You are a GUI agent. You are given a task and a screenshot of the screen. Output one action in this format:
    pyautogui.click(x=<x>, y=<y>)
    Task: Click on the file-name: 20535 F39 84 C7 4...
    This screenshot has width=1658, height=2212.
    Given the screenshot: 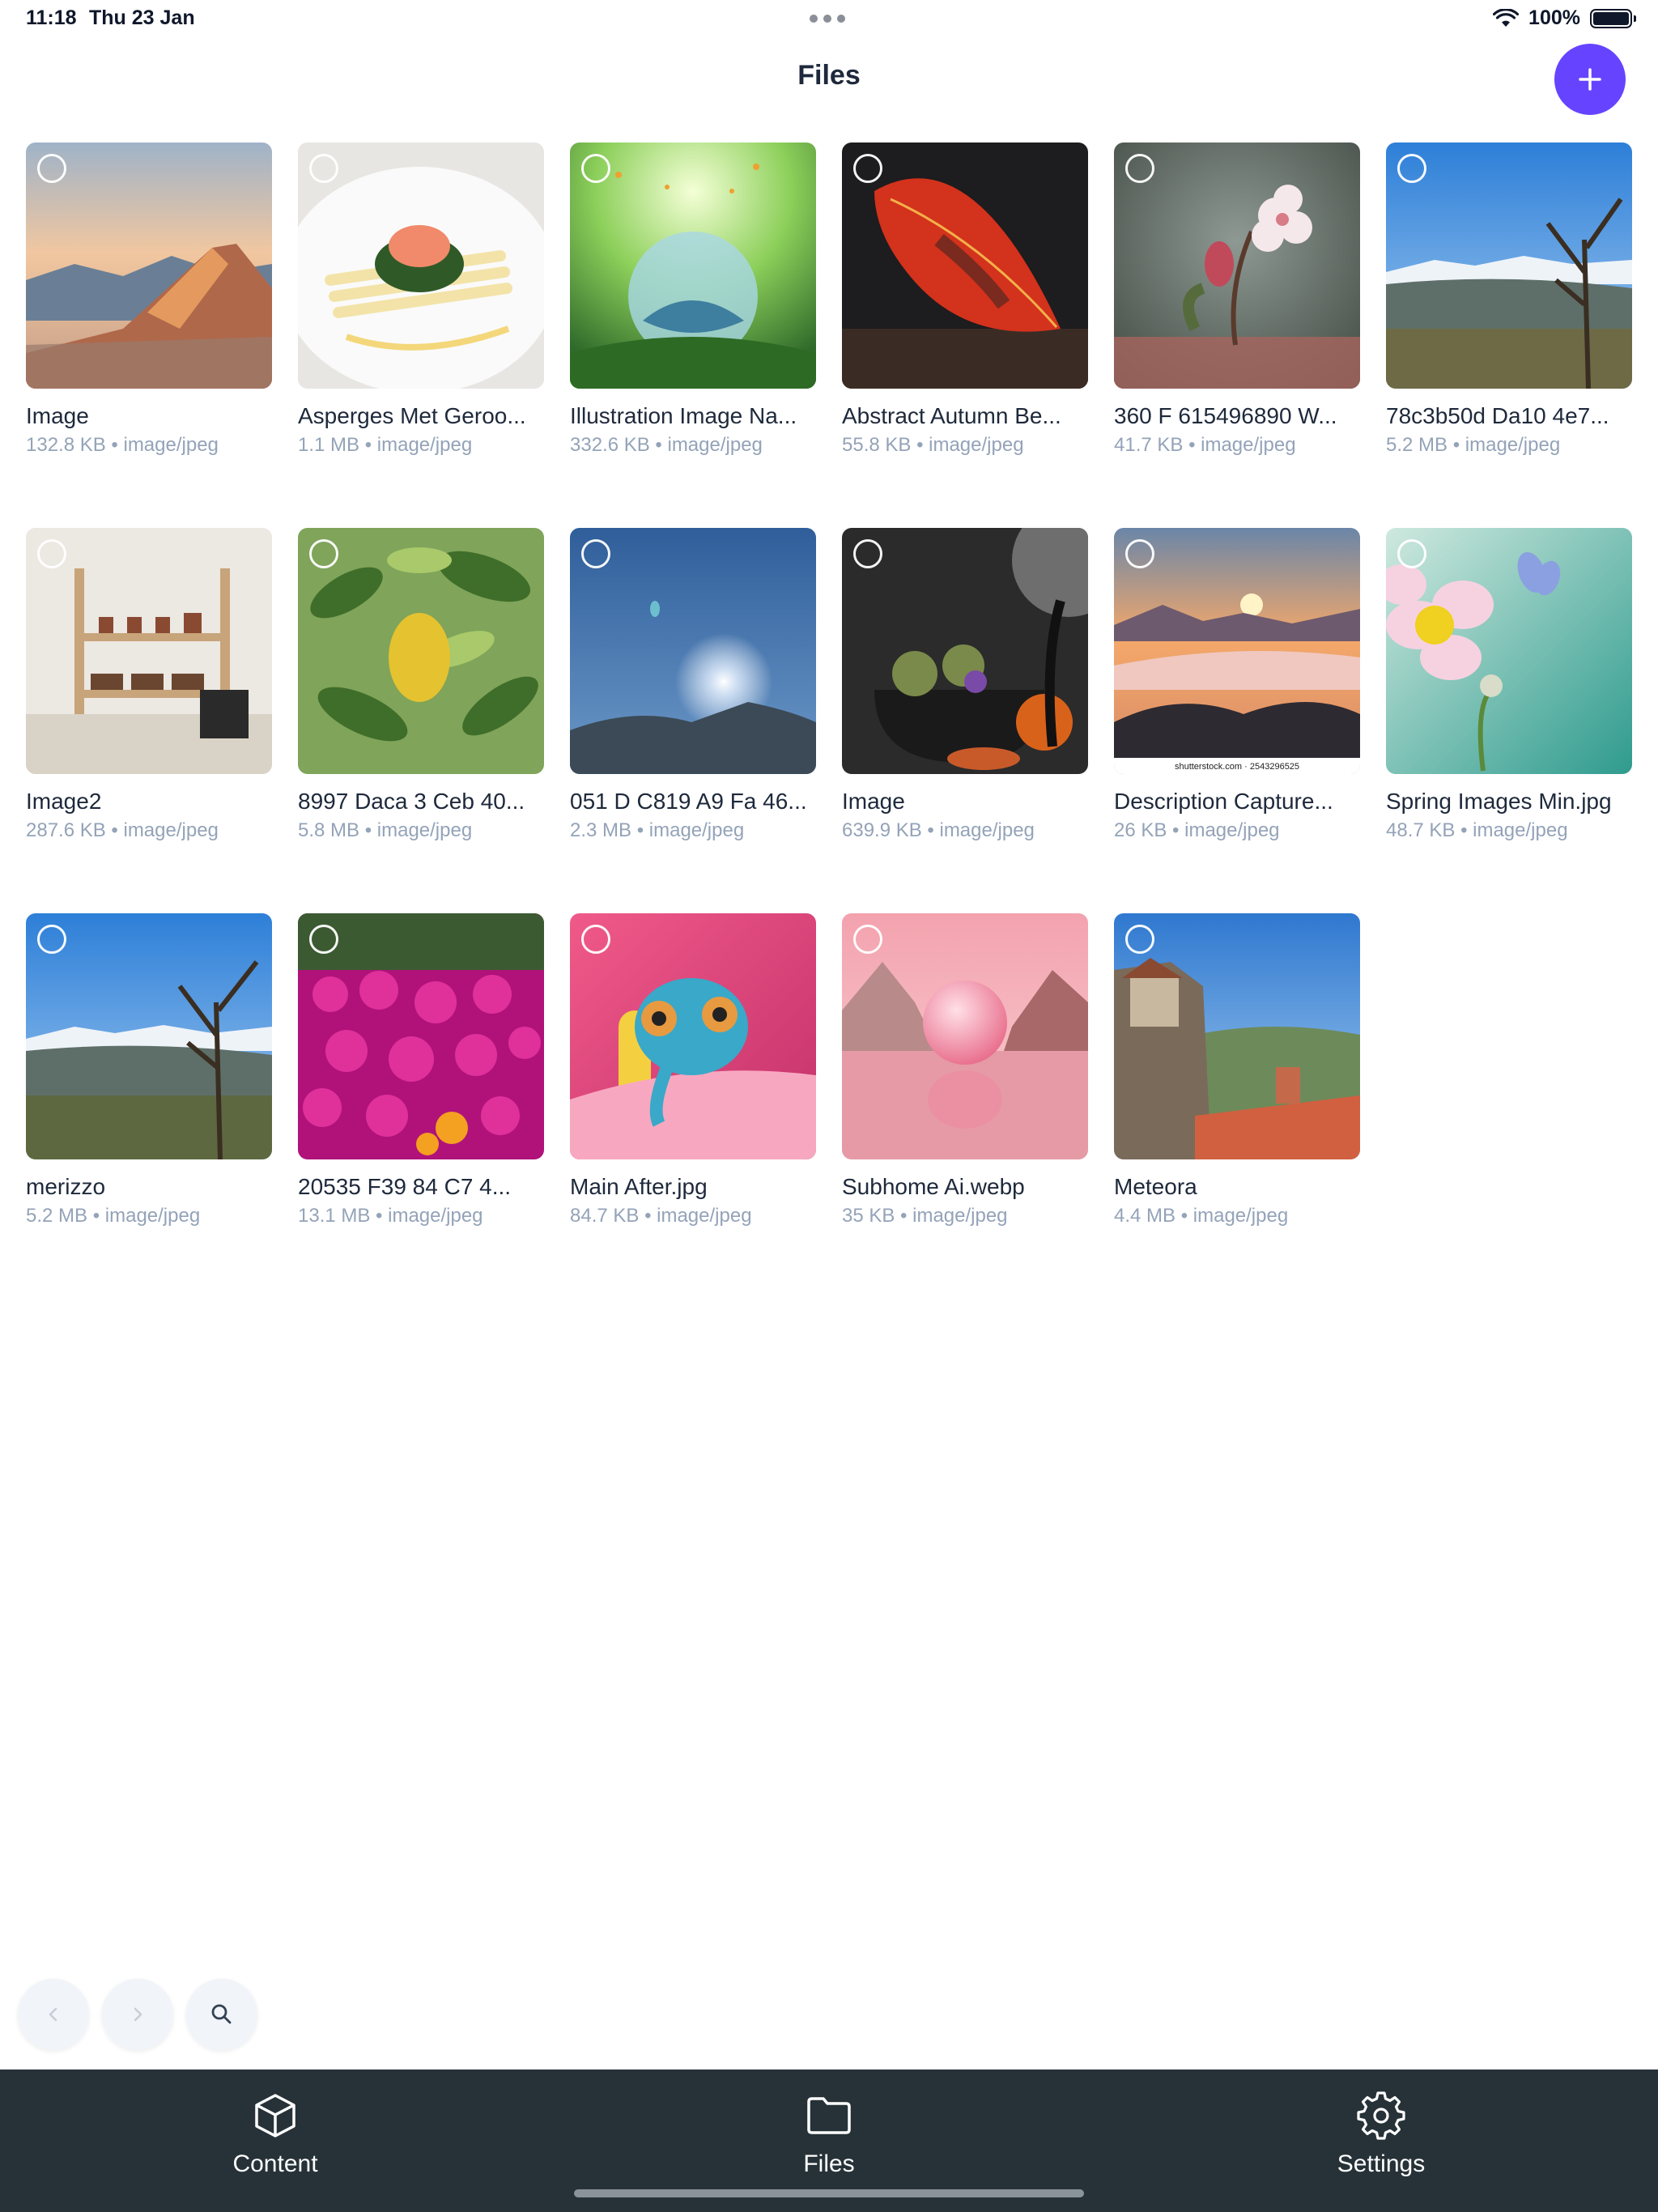 What is the action you would take?
    pyautogui.click(x=405, y=1187)
    